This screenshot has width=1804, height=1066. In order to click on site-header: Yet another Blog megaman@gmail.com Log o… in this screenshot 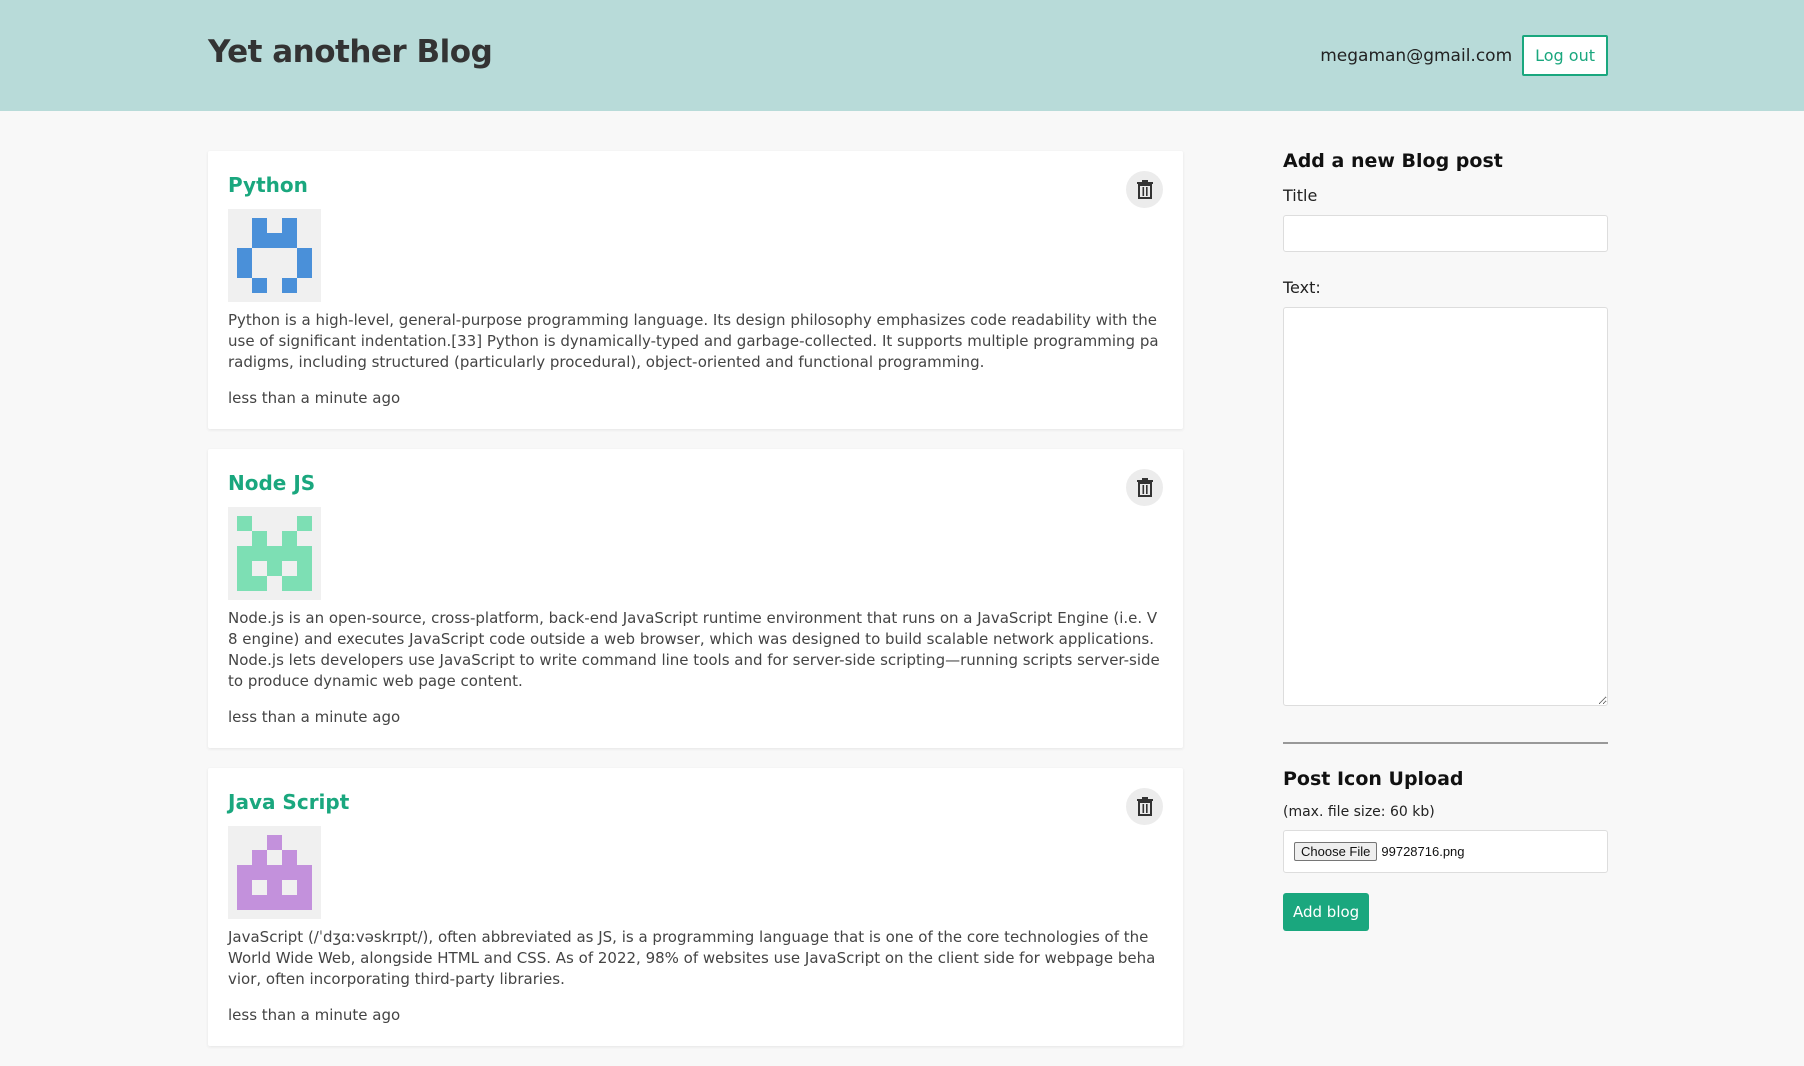, I will do `click(902, 55)`.